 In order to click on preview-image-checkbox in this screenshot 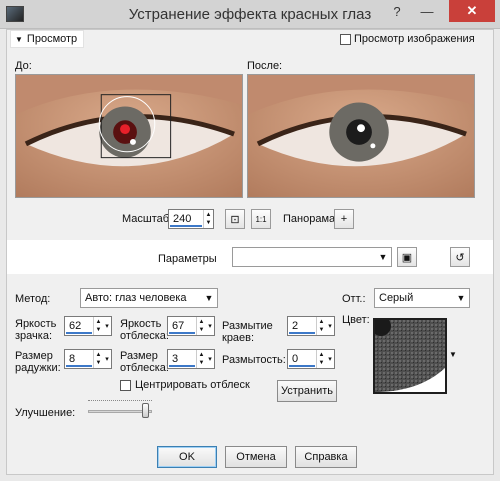, I will do `click(345, 39)`.